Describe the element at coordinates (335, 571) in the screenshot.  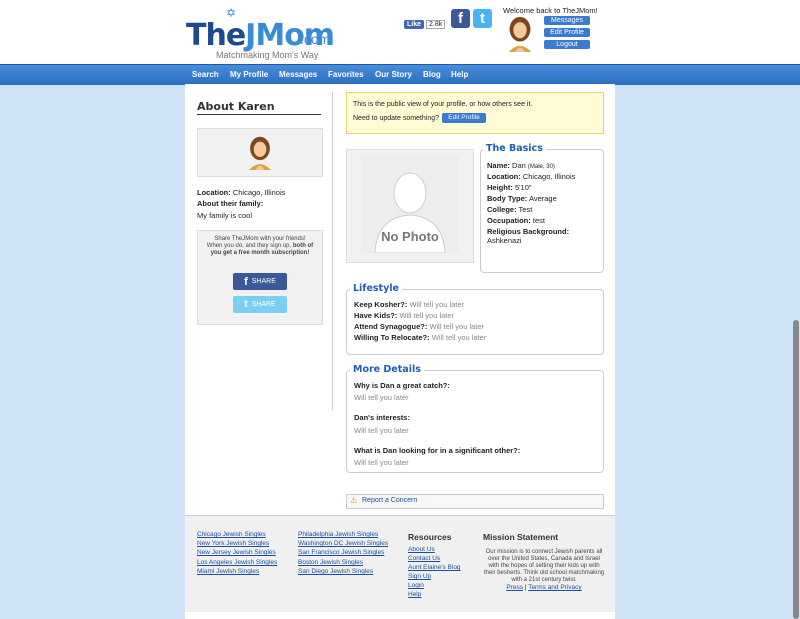
I see `footer-link-san-diego: San Diego Jewish Singles` at that location.